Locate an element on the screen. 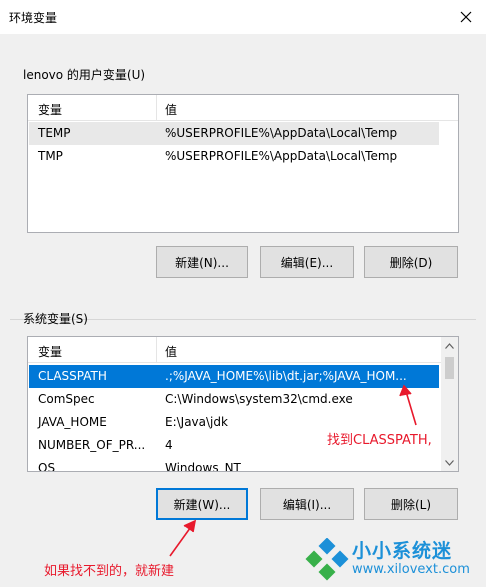 This screenshot has width=486, height=587. watermark-name: 小小系统迷 is located at coordinates (402, 551).